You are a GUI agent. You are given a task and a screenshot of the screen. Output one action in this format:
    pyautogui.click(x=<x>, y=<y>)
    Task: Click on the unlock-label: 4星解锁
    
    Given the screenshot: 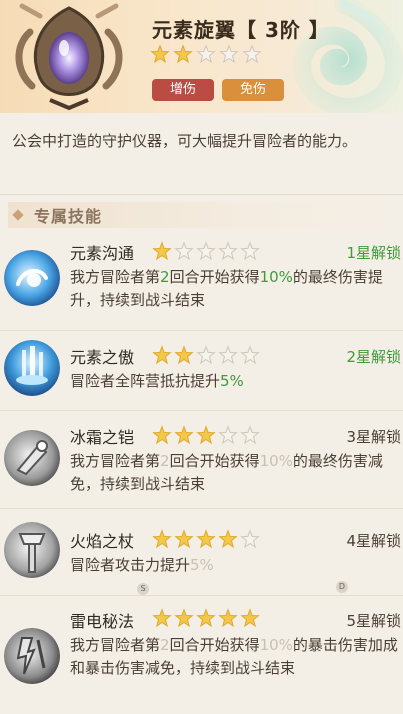 What is the action you would take?
    pyautogui.click(x=373, y=541)
    